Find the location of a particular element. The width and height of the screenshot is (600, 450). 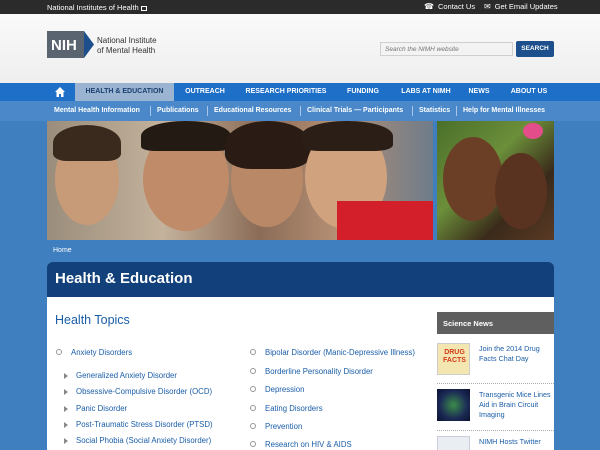

news-headline: Join the 2014 Drug Facts Chat Day is located at coordinates (509, 353).